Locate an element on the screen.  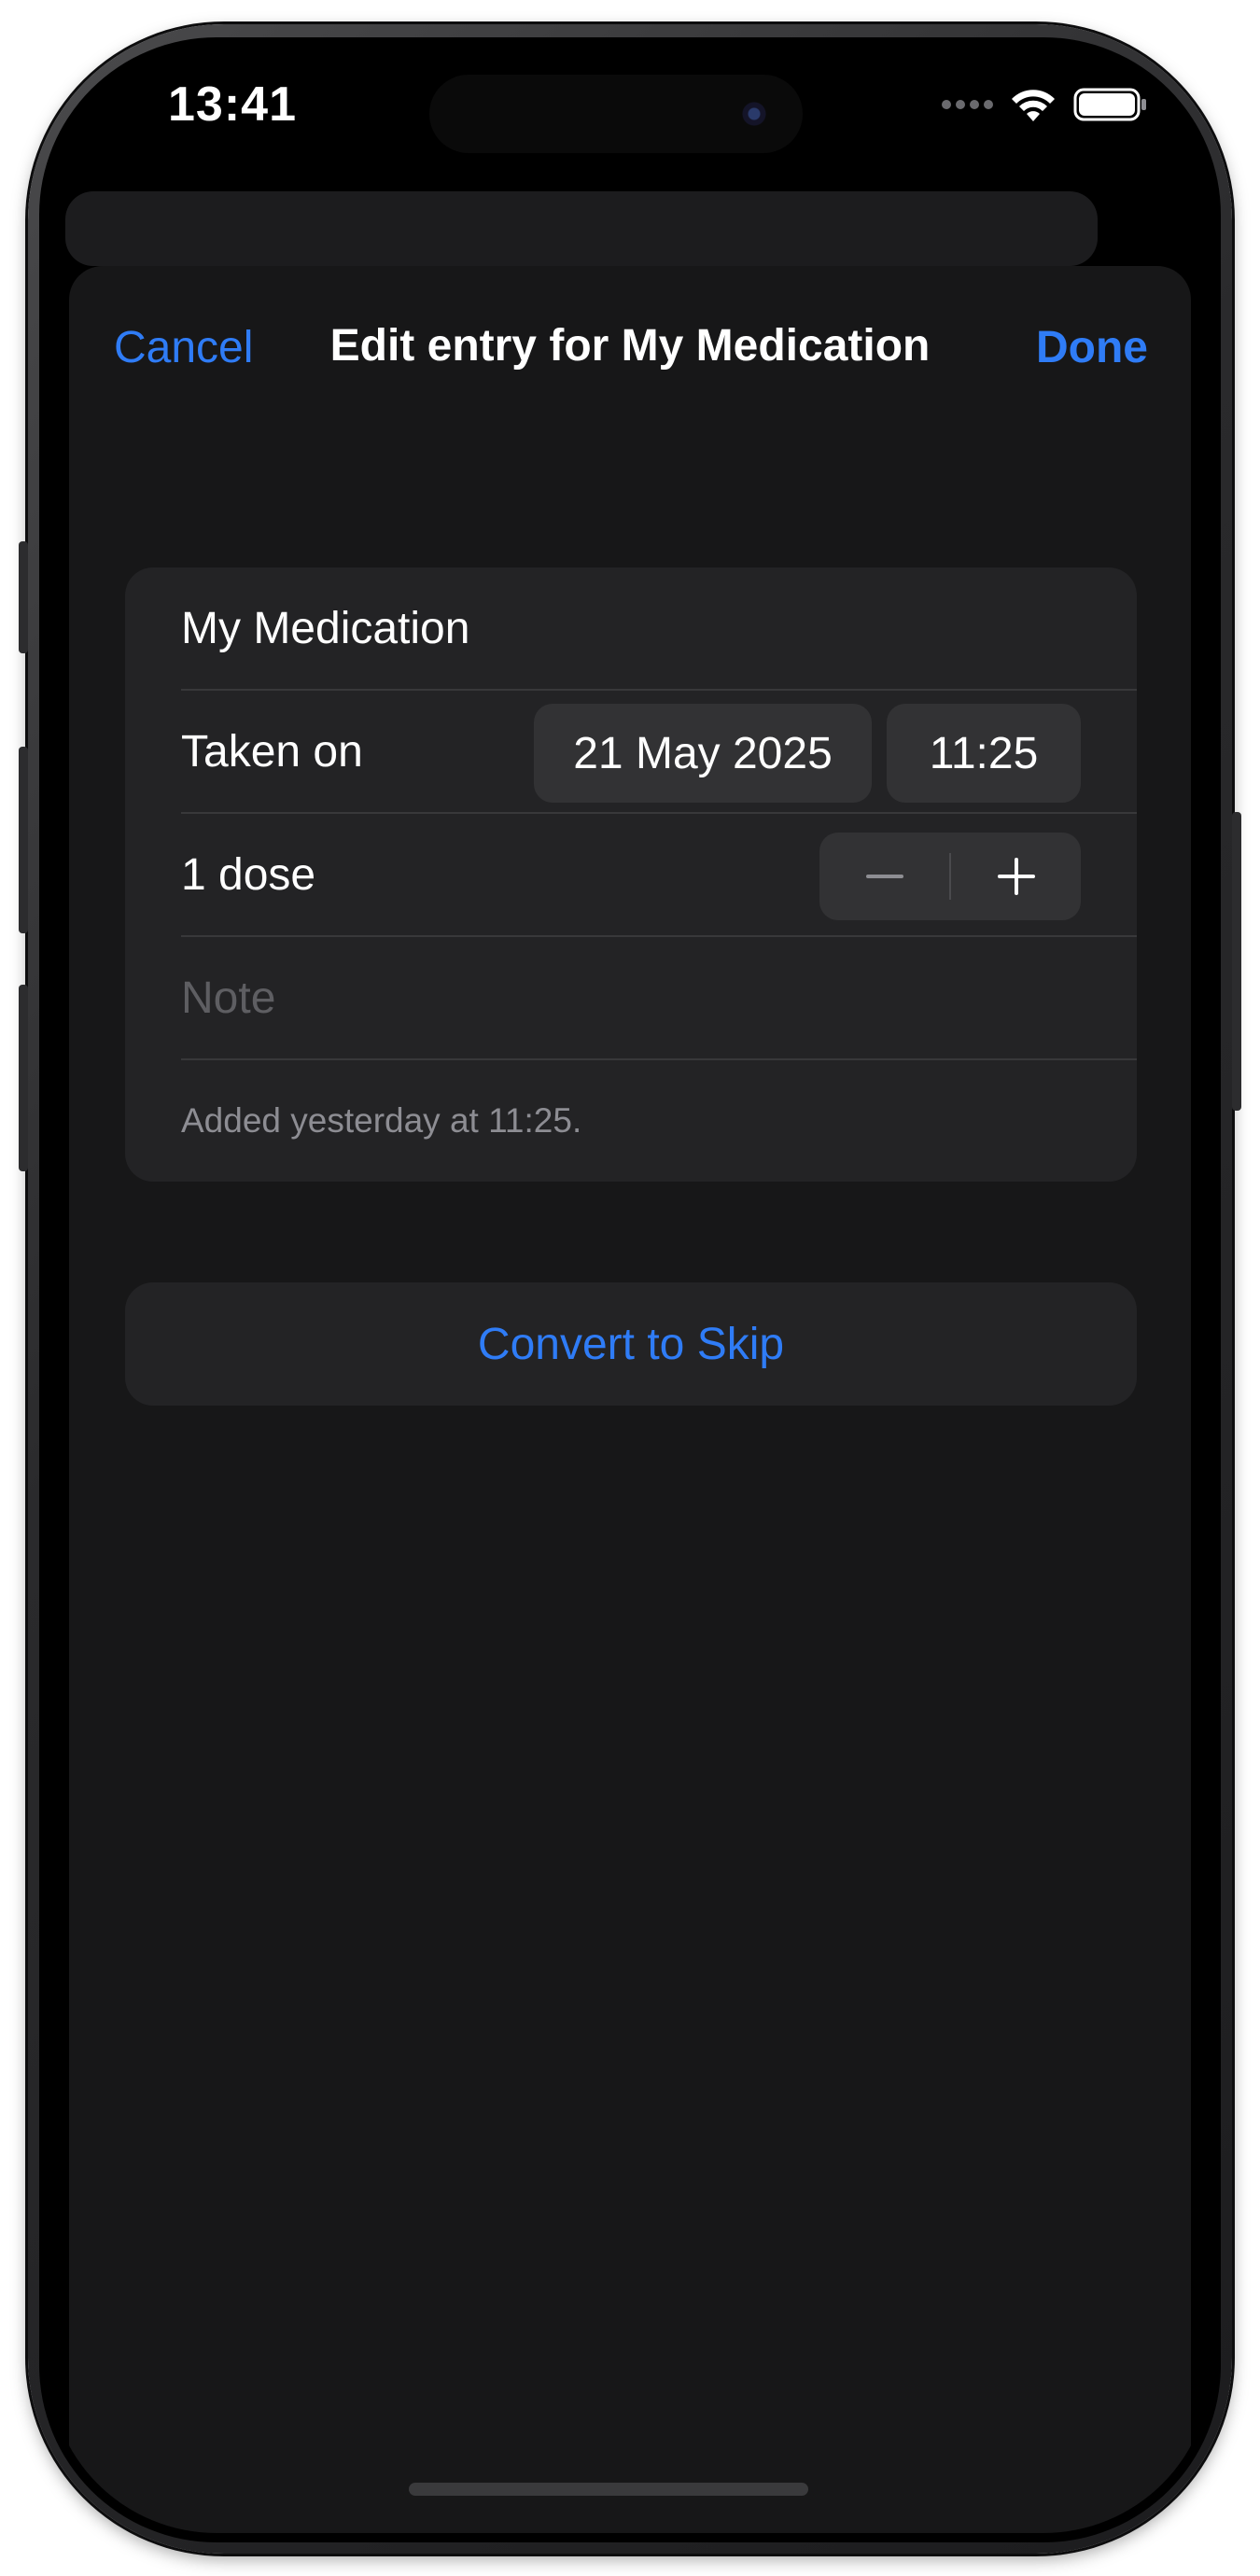
entry-footer: Added yesterday at 11:25. is located at coordinates (659, 1121).